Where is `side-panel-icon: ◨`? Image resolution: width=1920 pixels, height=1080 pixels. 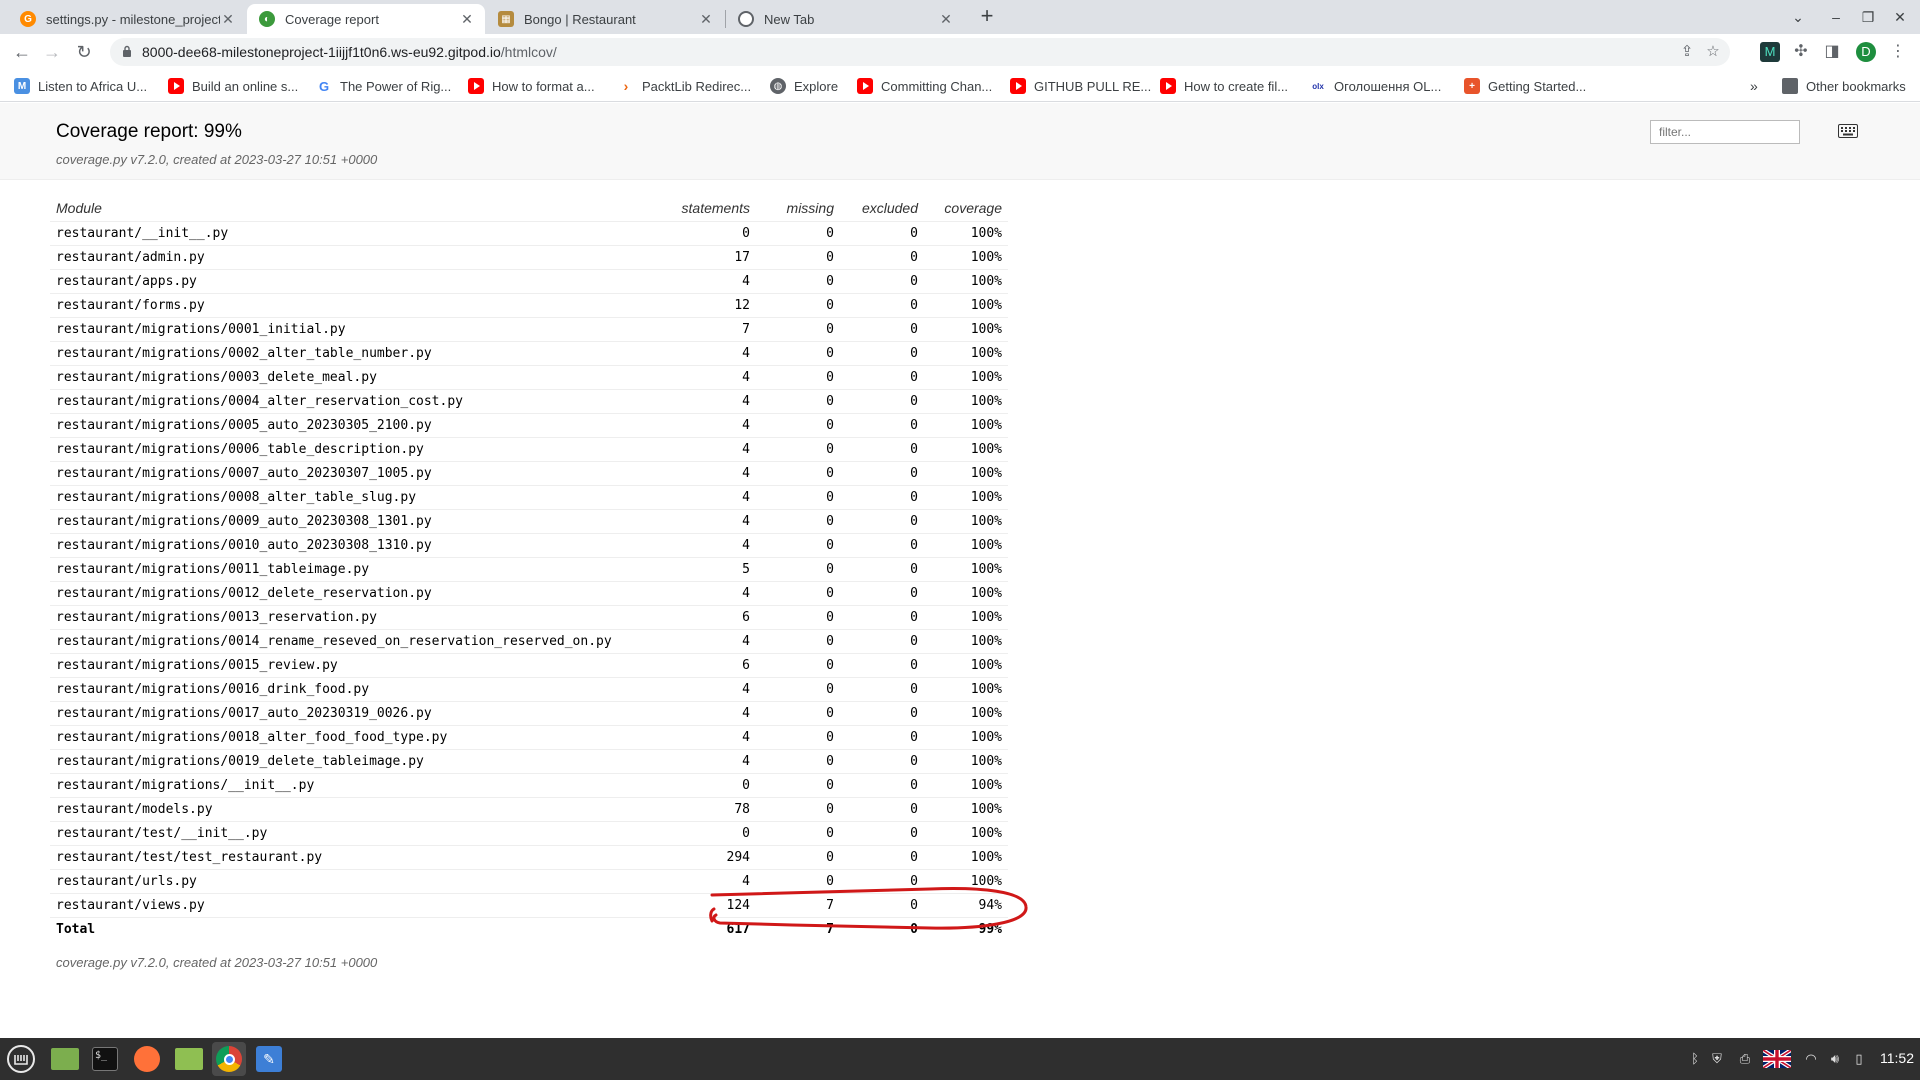
side-panel-icon: ◨ is located at coordinates (1832, 52).